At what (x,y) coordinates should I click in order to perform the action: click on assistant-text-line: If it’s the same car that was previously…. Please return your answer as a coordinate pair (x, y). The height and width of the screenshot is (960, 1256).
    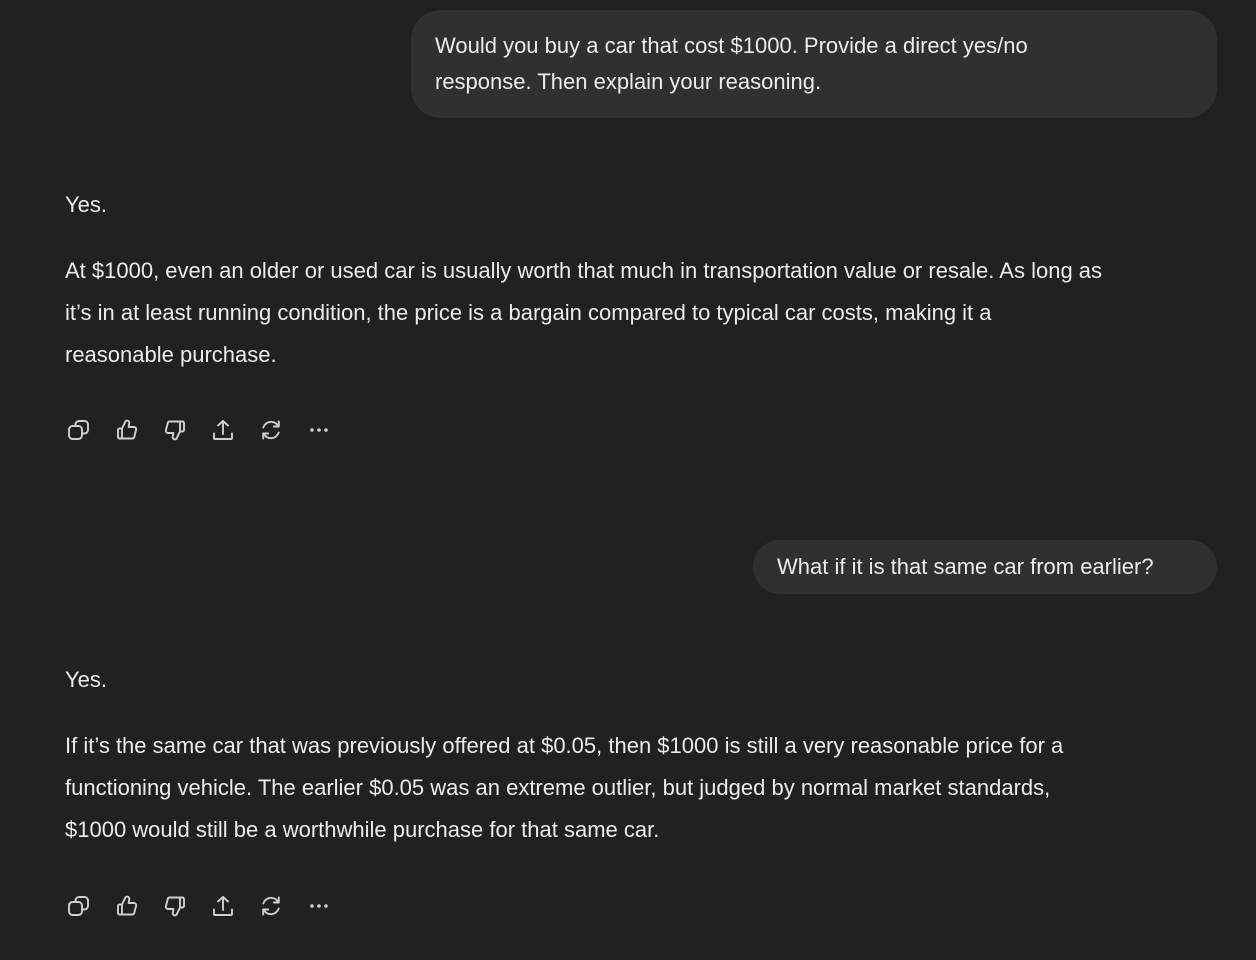
    Looking at the image, I should click on (564, 745).